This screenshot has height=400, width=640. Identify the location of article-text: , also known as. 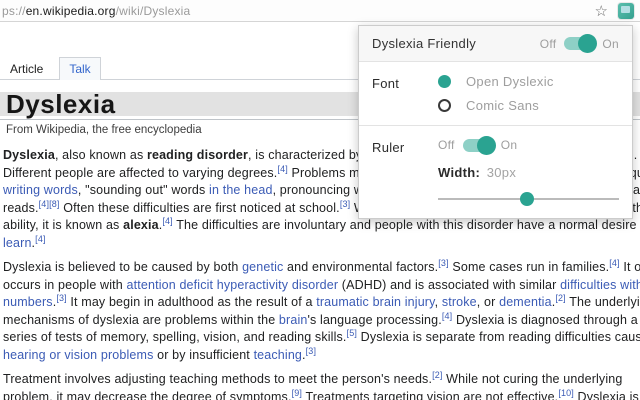
(100, 155).